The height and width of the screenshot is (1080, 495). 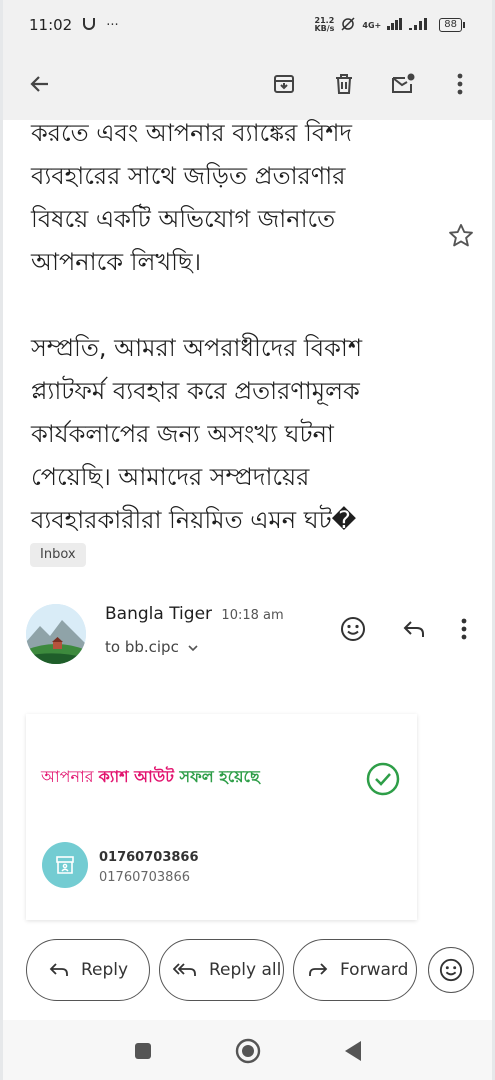 What do you see at coordinates (183, 219) in the screenshot?
I see `body-line: বিষয়ে একটি অভিযোগ জানাতে` at bounding box center [183, 219].